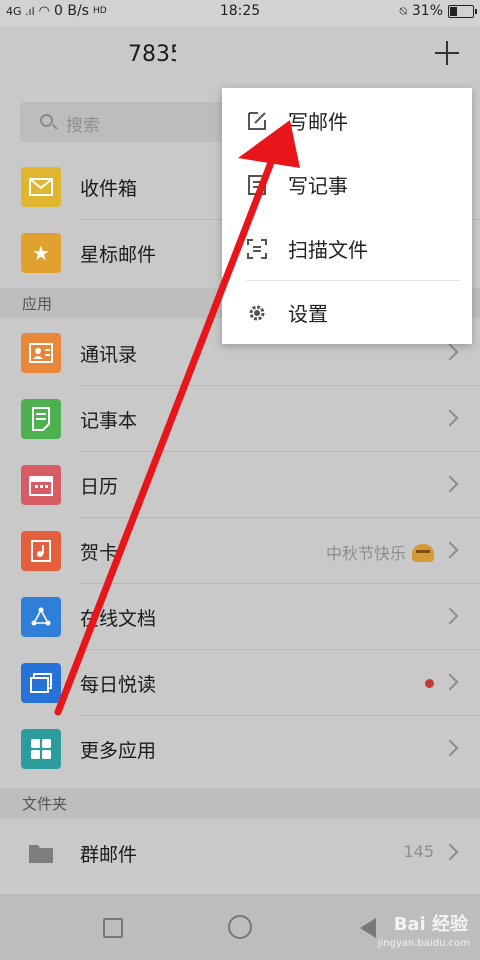  What do you see at coordinates (423, 943) in the screenshot?
I see `watermark-url: jingyan.baidu.com` at bounding box center [423, 943].